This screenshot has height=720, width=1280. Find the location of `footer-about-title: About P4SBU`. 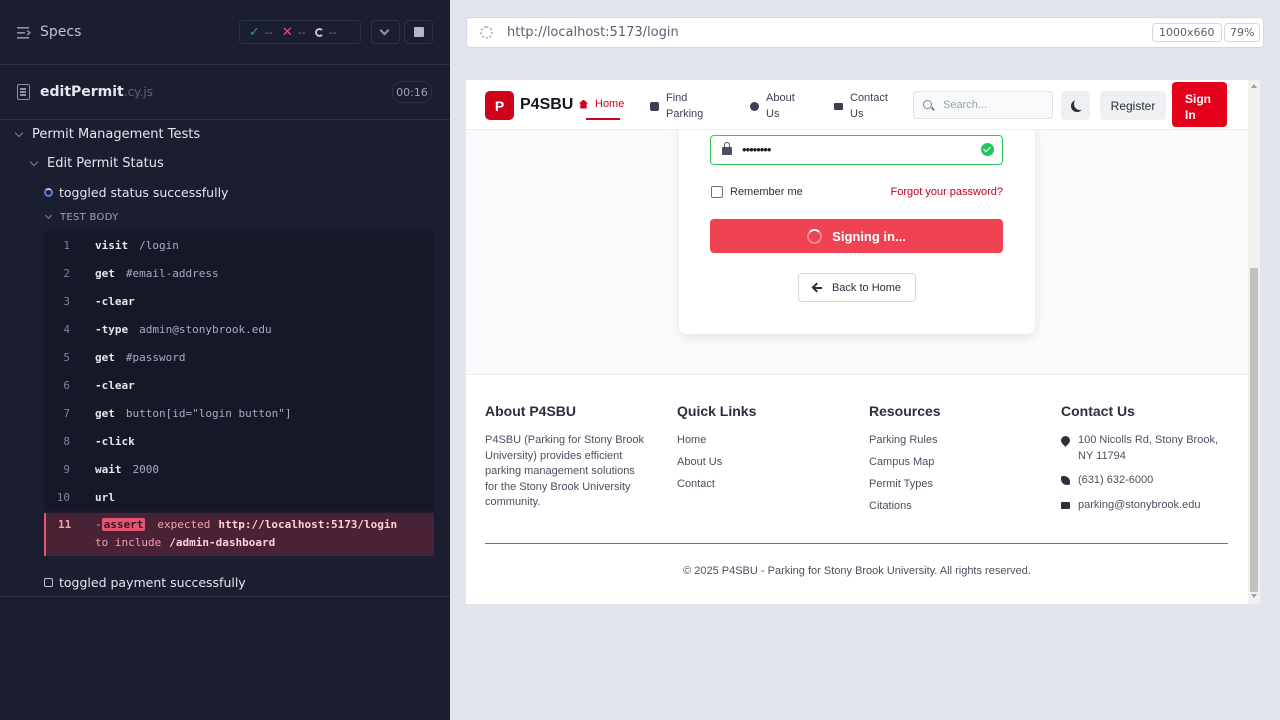

footer-about-title: About P4SBU is located at coordinates (530, 411).